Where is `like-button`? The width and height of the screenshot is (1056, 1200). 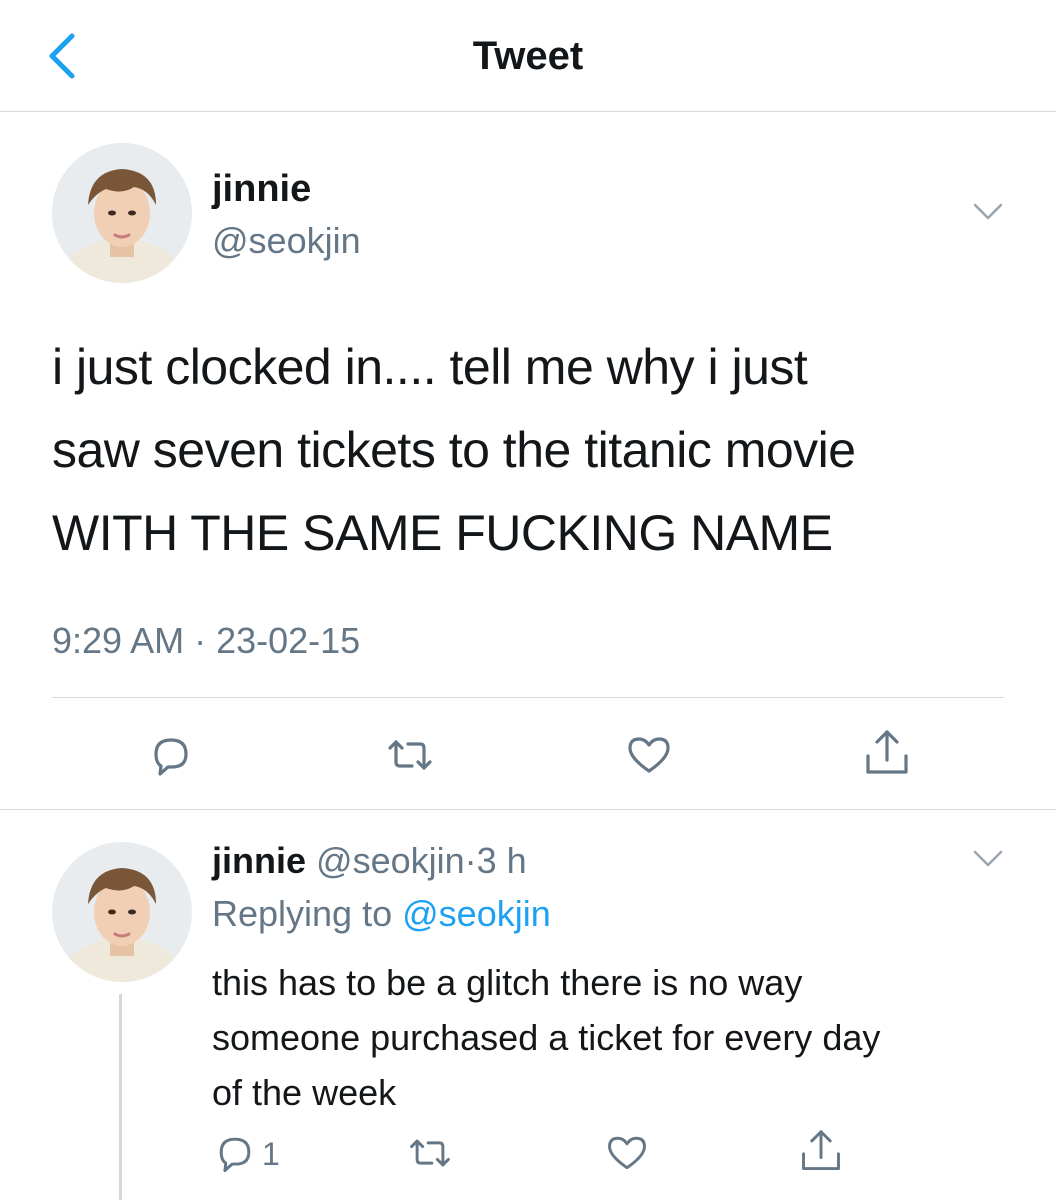 like-button is located at coordinates (649, 755).